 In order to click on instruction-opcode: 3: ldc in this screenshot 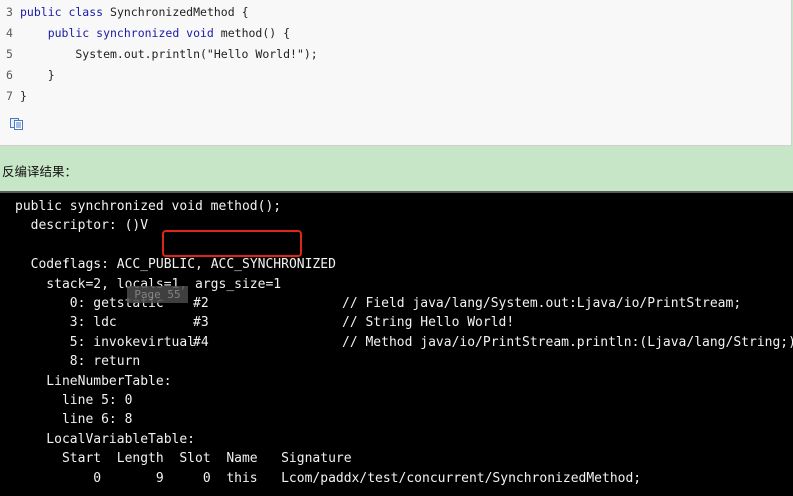, I will do `click(66, 323)`.